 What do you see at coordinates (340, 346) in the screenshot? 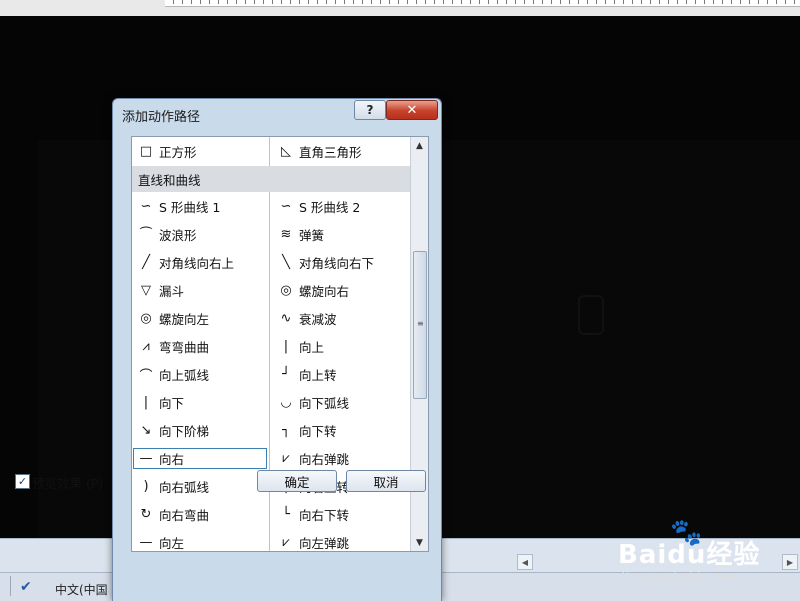
I see `path-item: | 向上` at bounding box center [340, 346].